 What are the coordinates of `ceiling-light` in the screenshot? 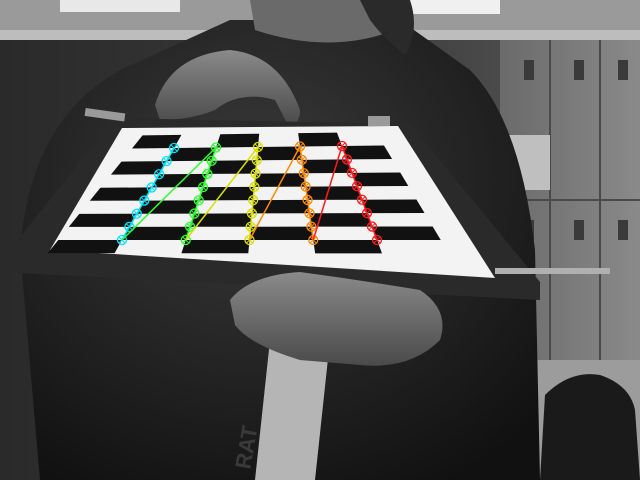 It's located at (120, 6).